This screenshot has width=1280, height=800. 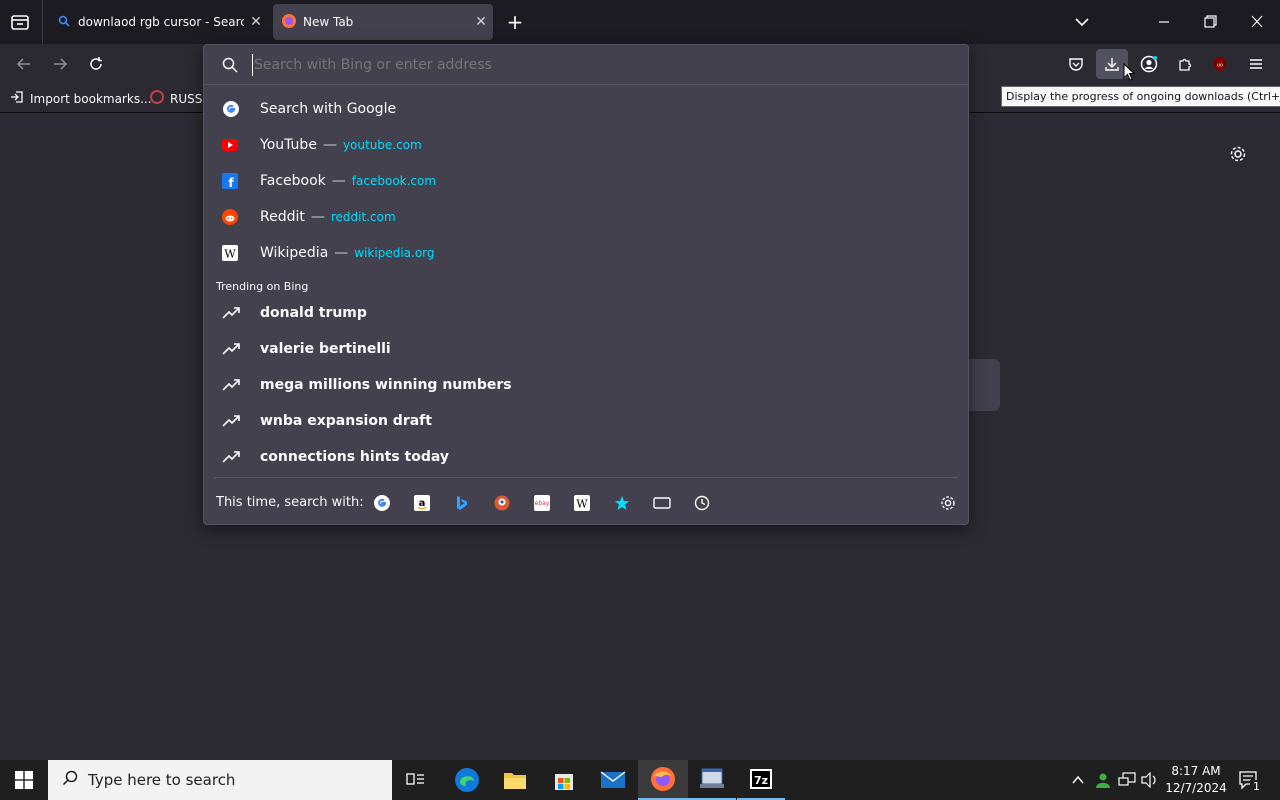 I want to click on file-explorer-icon, so click(x=515, y=780).